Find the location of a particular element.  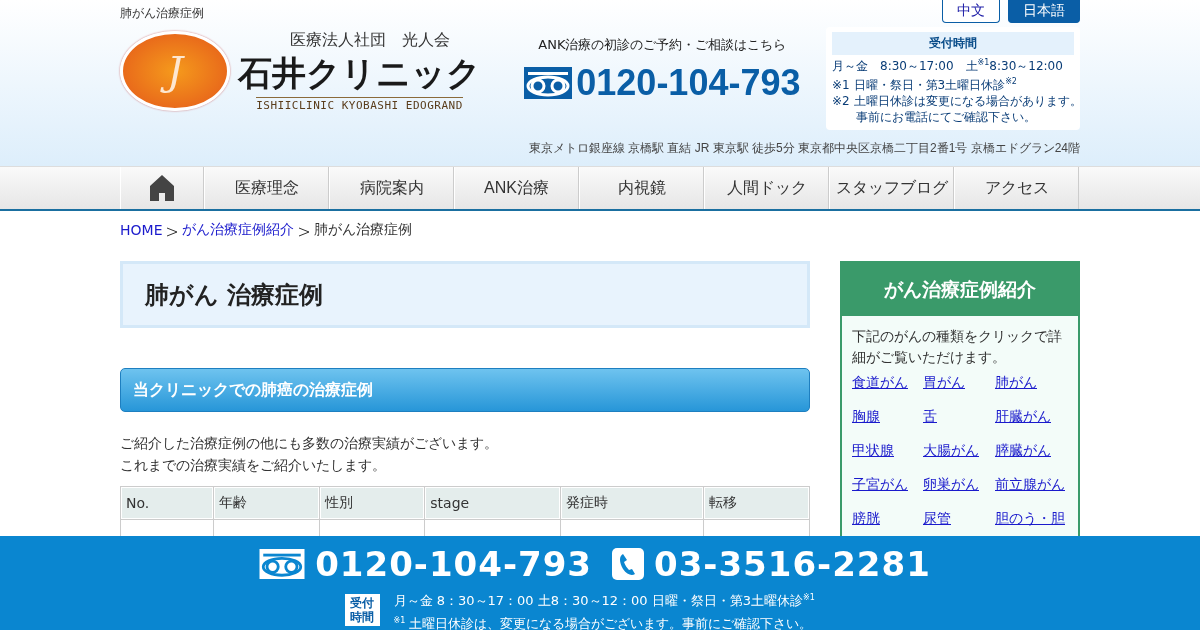

nav-tab: 病院案内 is located at coordinates (391, 188).